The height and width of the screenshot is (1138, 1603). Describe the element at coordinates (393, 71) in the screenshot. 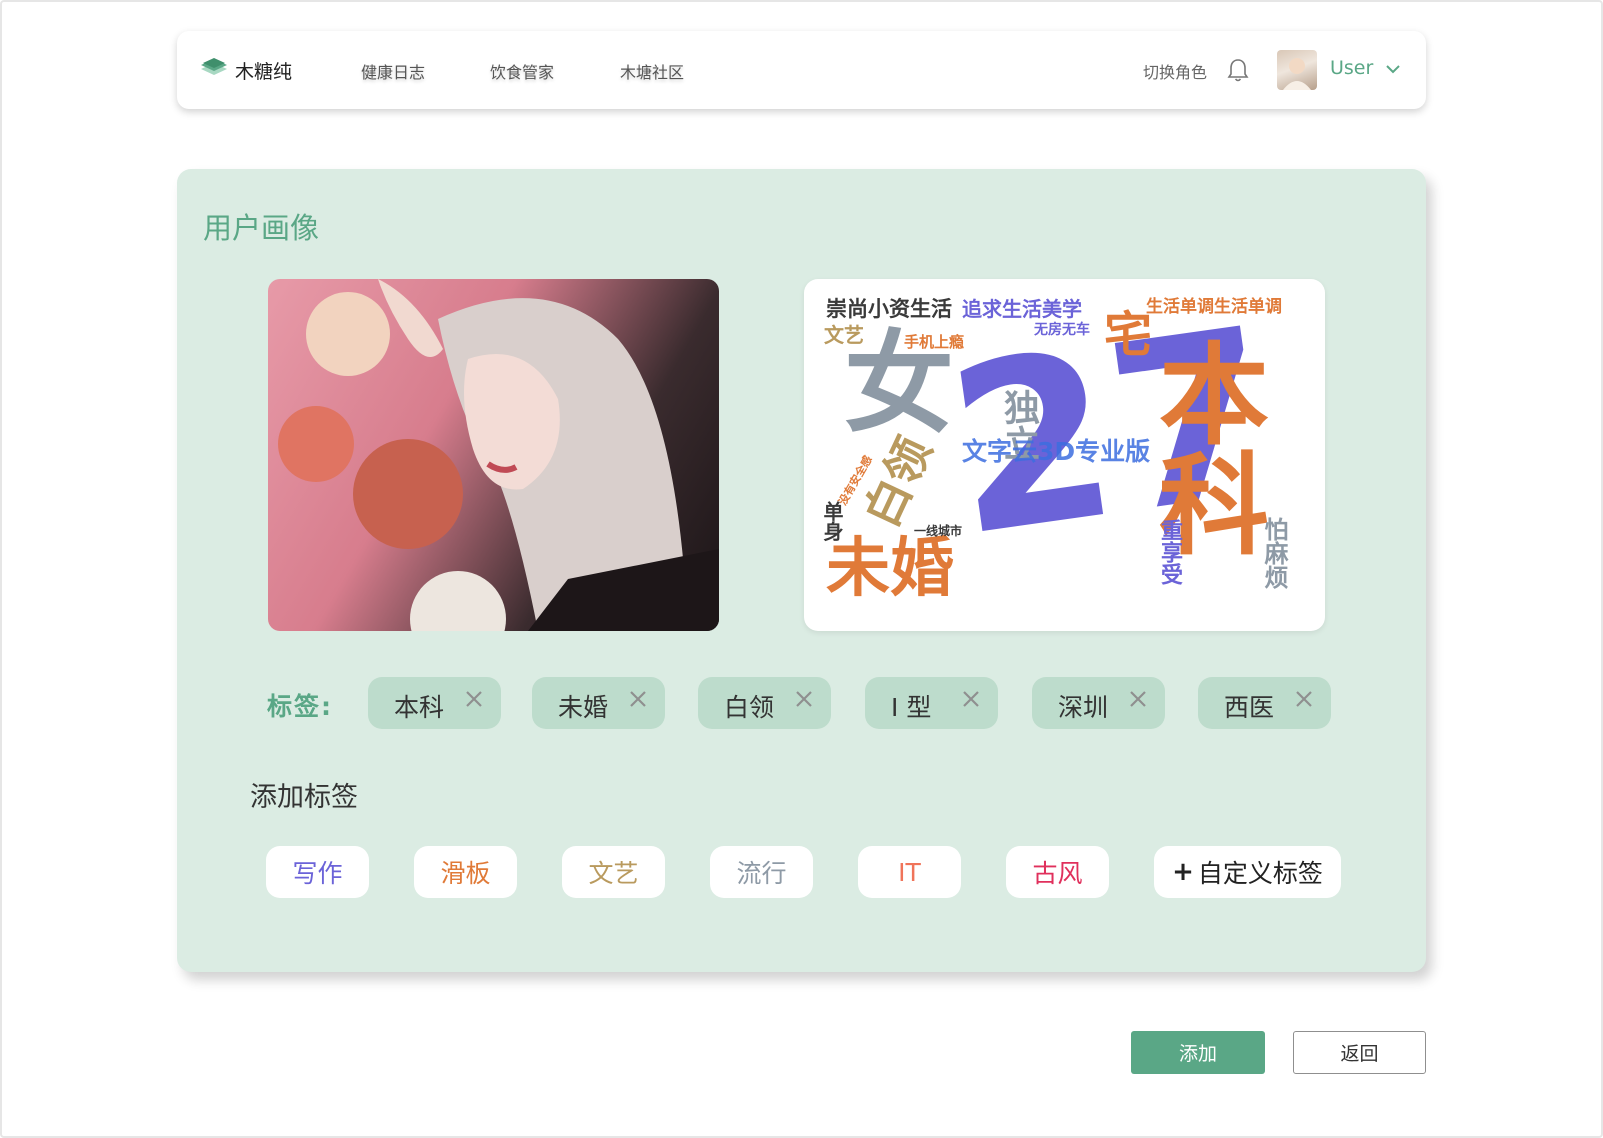

I see `nav-health-log: 健康日志` at that location.